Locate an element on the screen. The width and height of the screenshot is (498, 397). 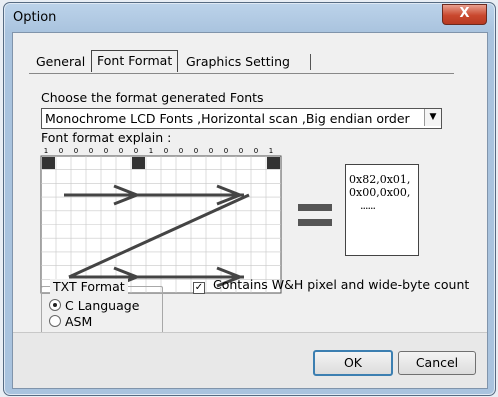
hex-line: 0x00,0x00, is located at coordinates (380, 192).